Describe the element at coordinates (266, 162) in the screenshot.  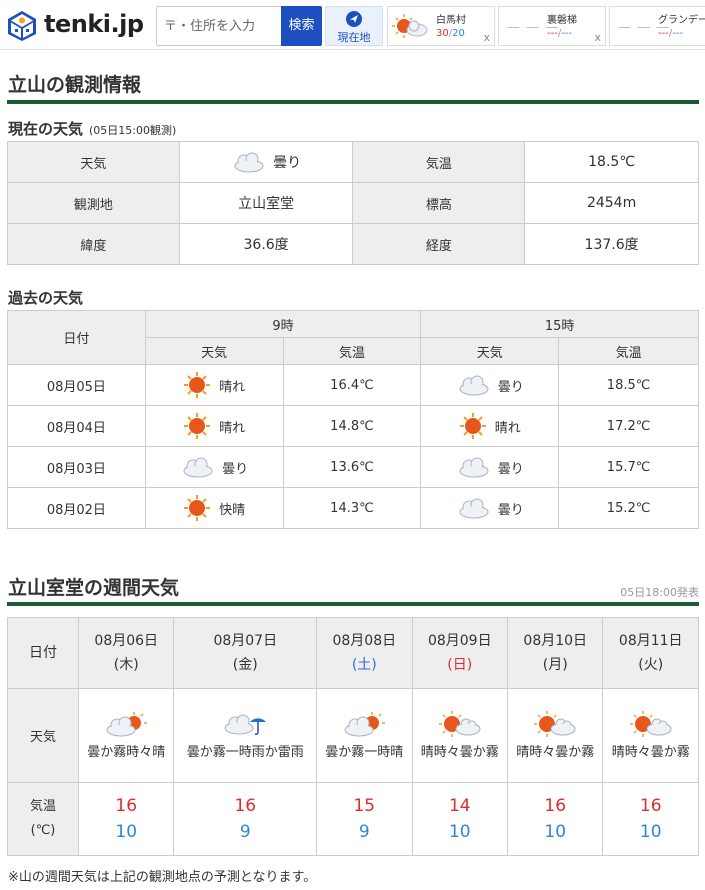
I see `value-cell: 曇り` at that location.